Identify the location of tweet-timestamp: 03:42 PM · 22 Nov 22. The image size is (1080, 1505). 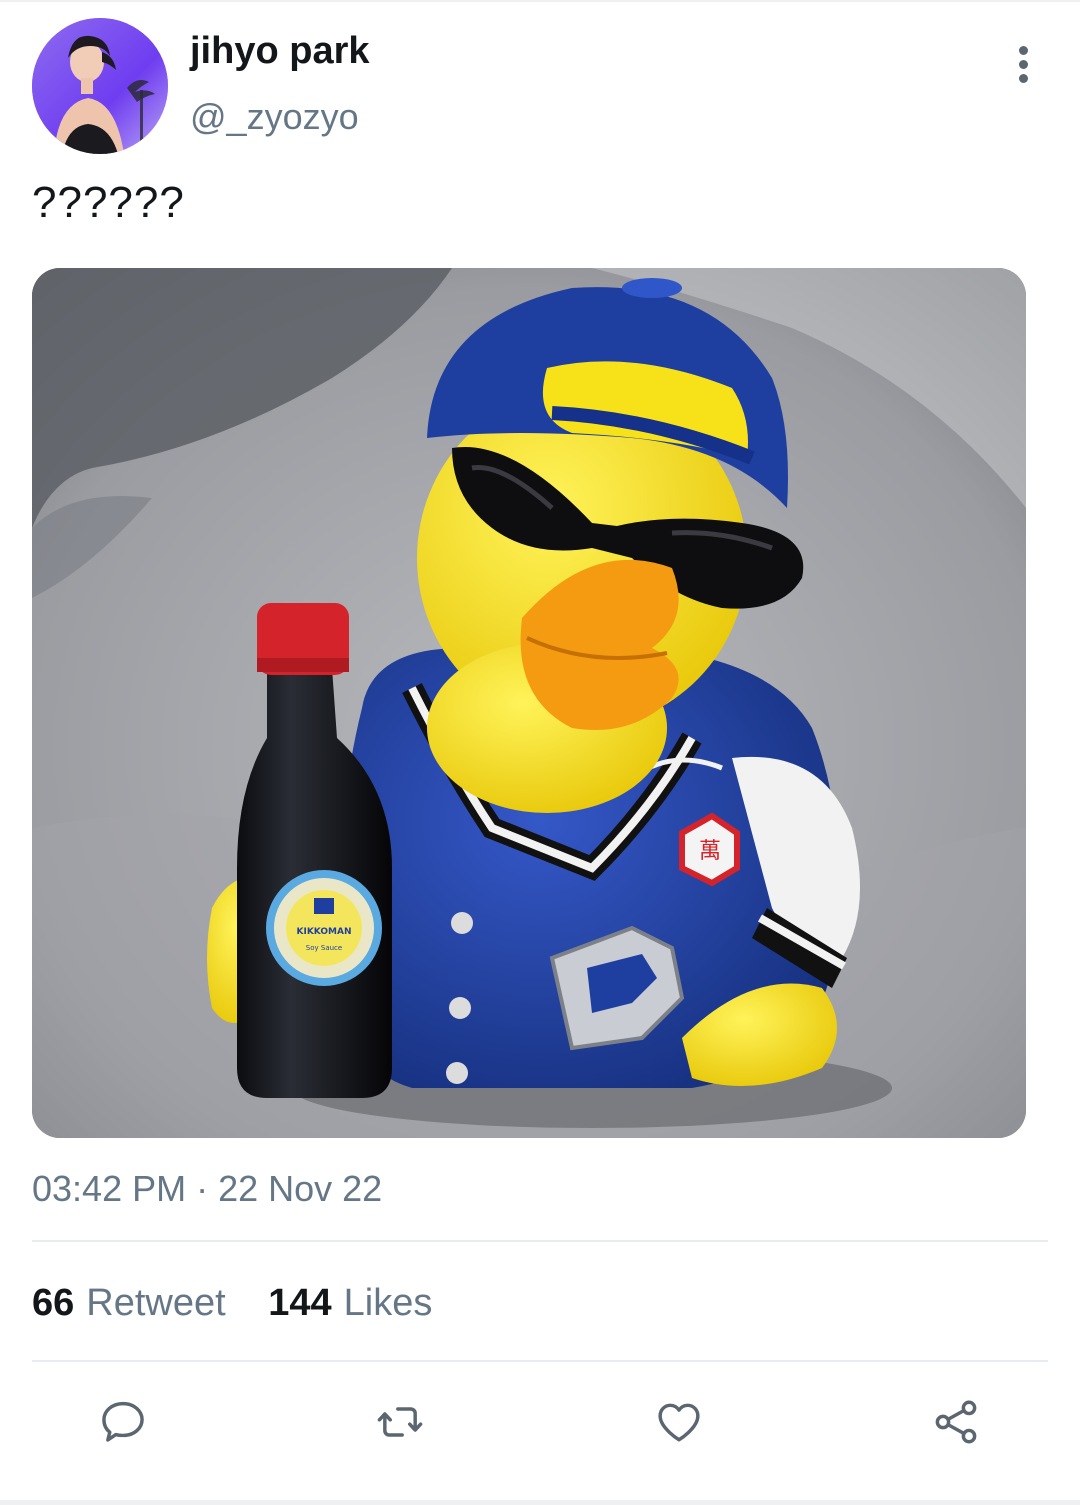
(207, 1189).